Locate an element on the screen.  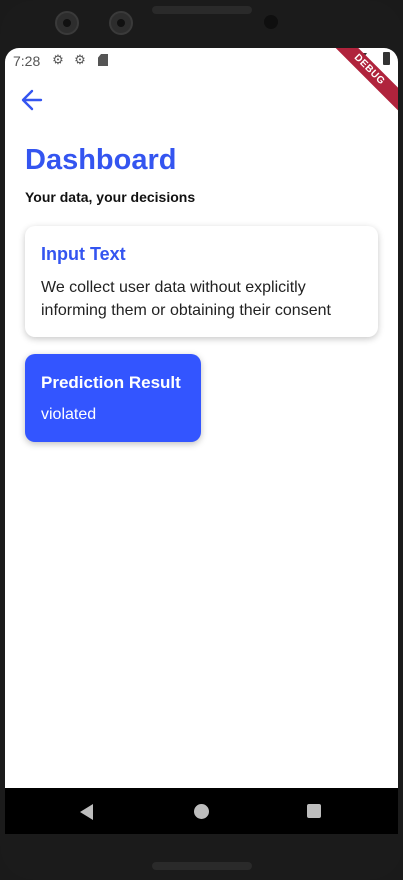
proximity-sensor is located at coordinates (271, 22).